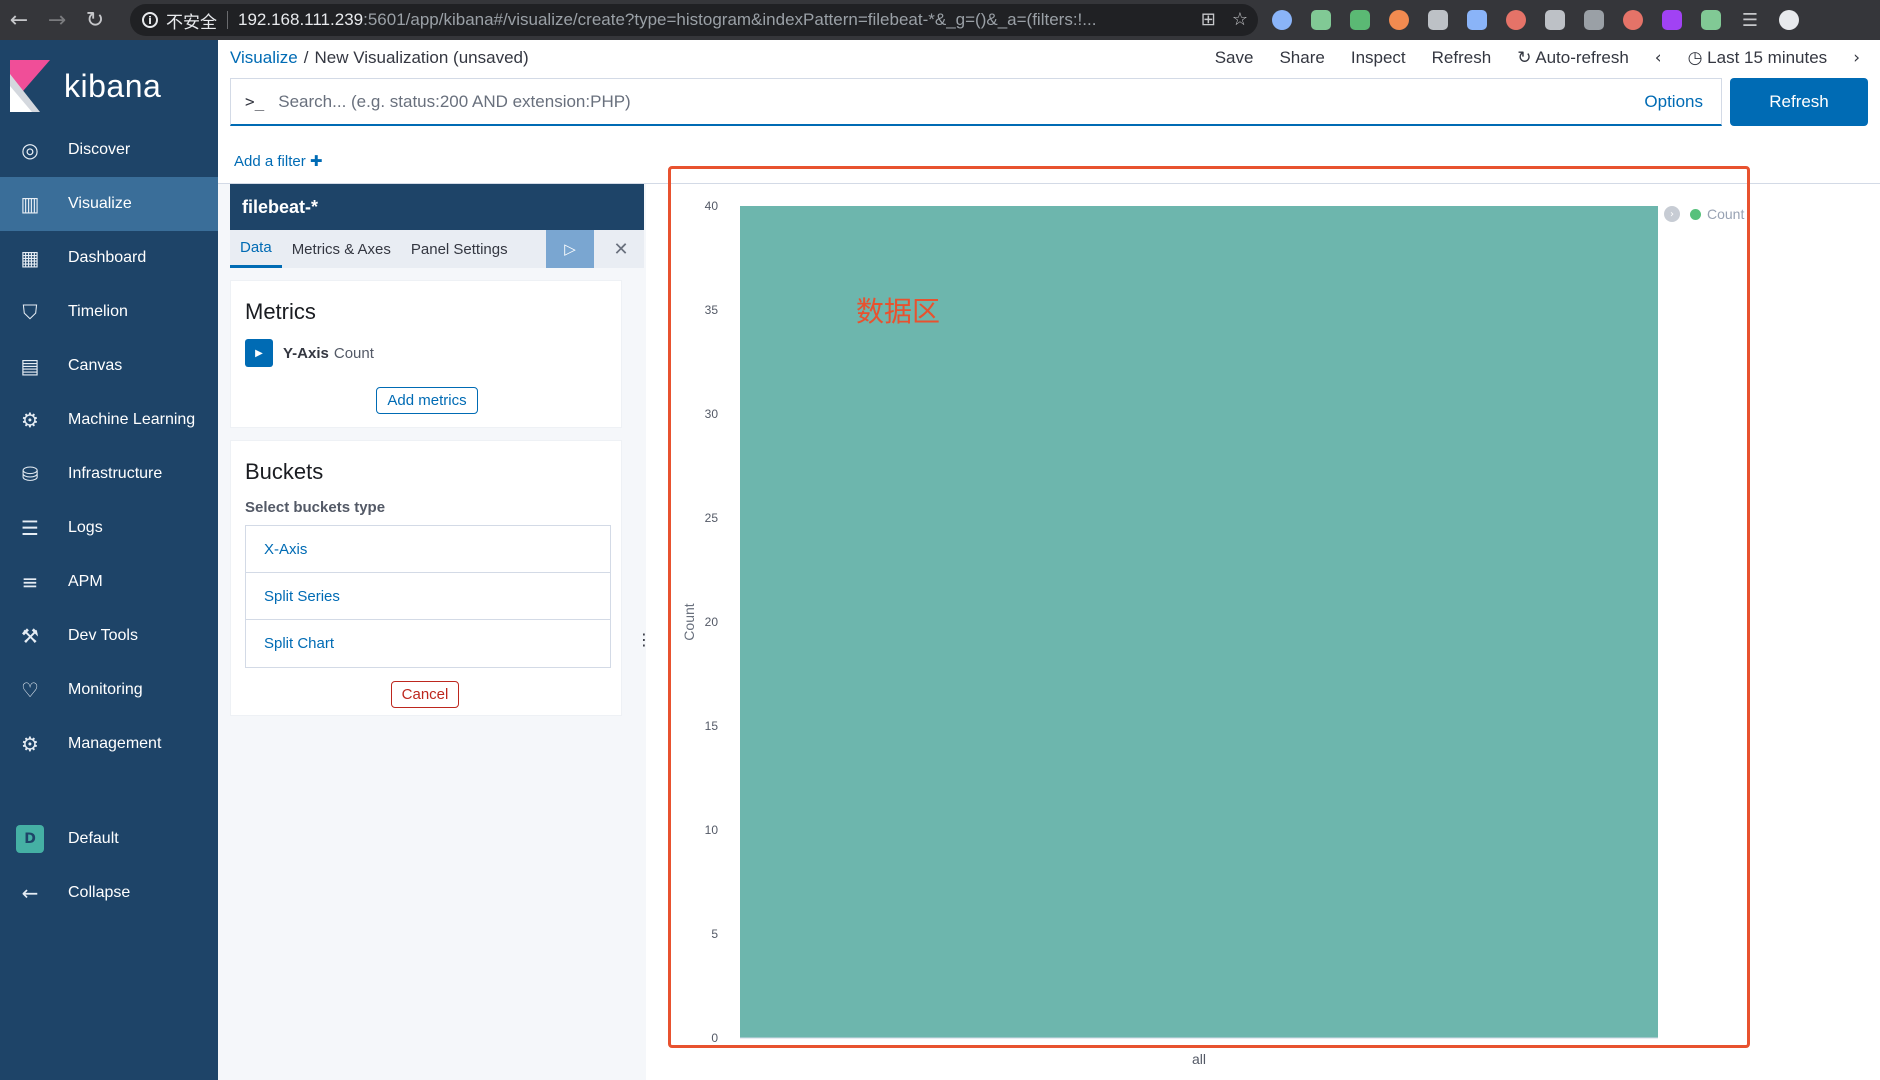 The height and width of the screenshot is (1080, 1880). Describe the element at coordinates (1462, 58) in the screenshot. I see `refresh-menu-button: Refresh` at that location.